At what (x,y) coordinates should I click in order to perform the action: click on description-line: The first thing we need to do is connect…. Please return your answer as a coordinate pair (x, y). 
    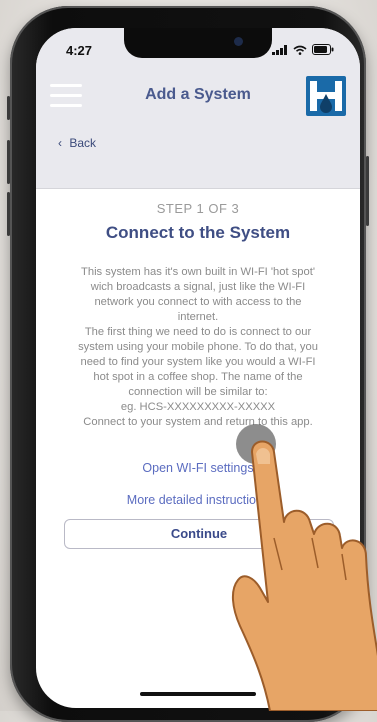
    Looking at the image, I should click on (198, 332).